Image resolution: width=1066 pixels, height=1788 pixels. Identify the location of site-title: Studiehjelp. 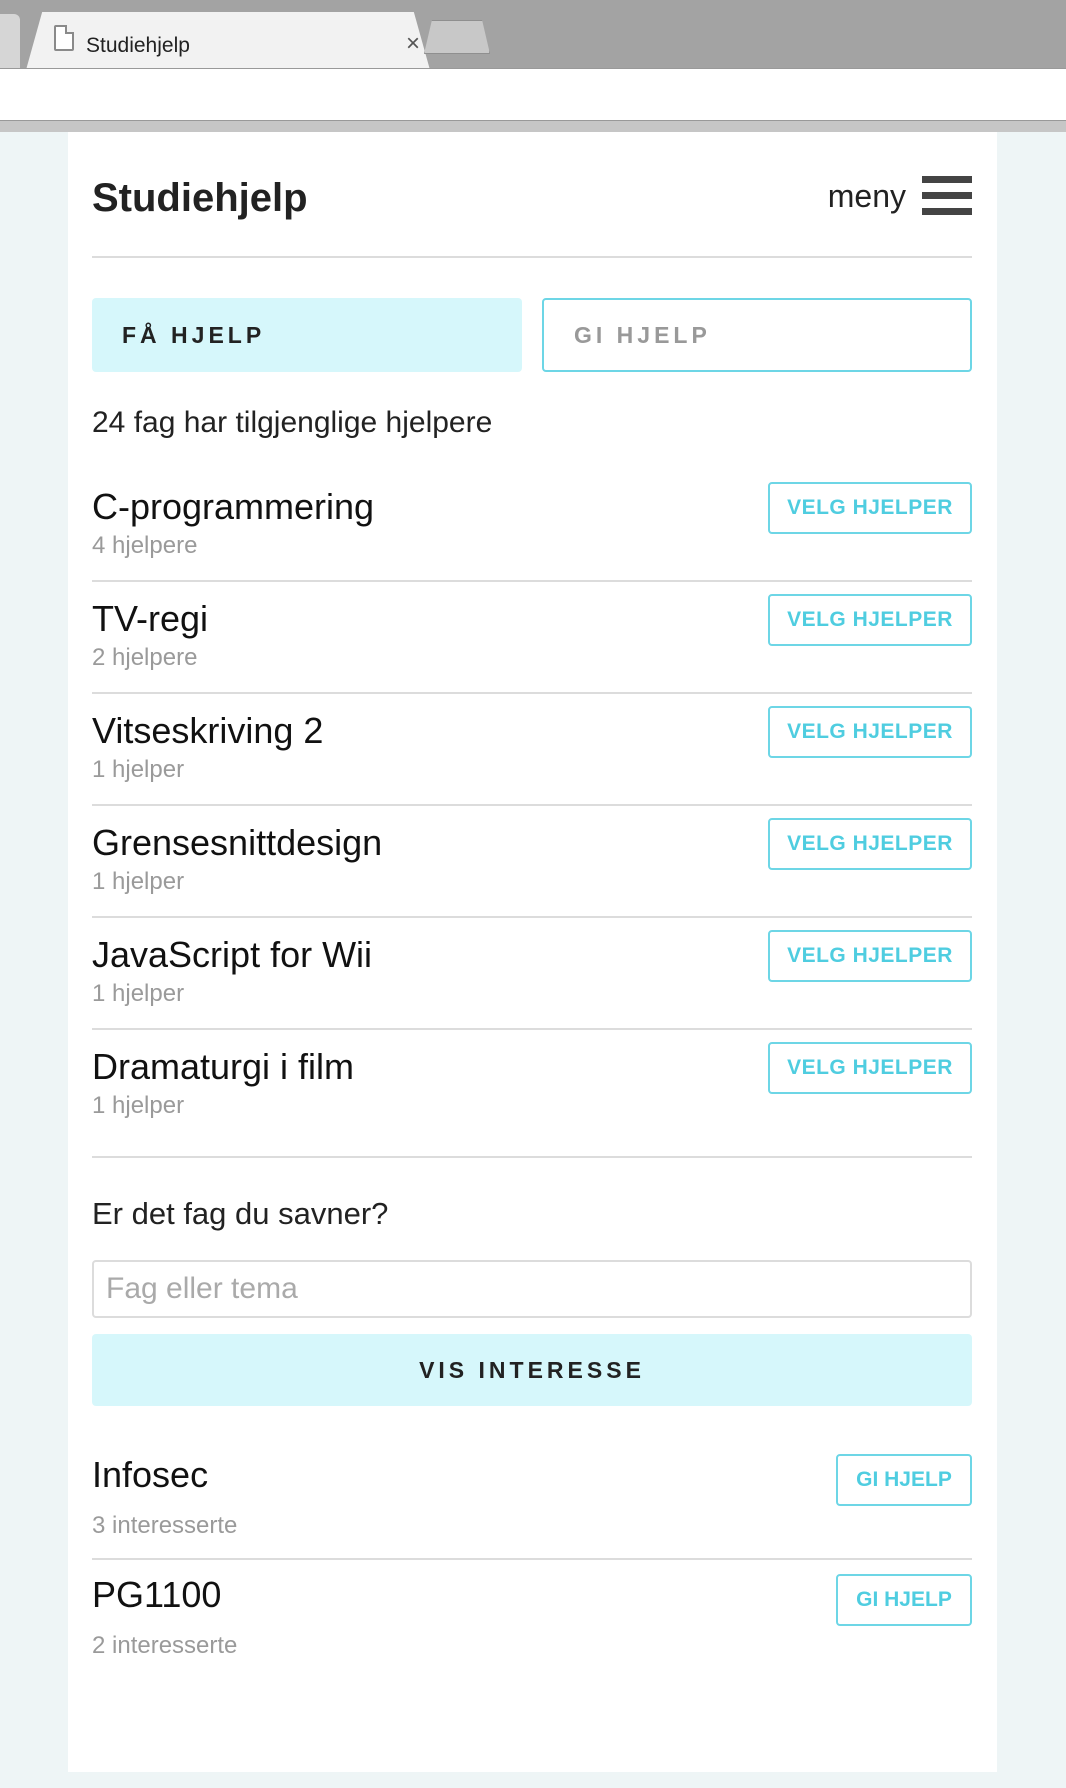
(200, 198).